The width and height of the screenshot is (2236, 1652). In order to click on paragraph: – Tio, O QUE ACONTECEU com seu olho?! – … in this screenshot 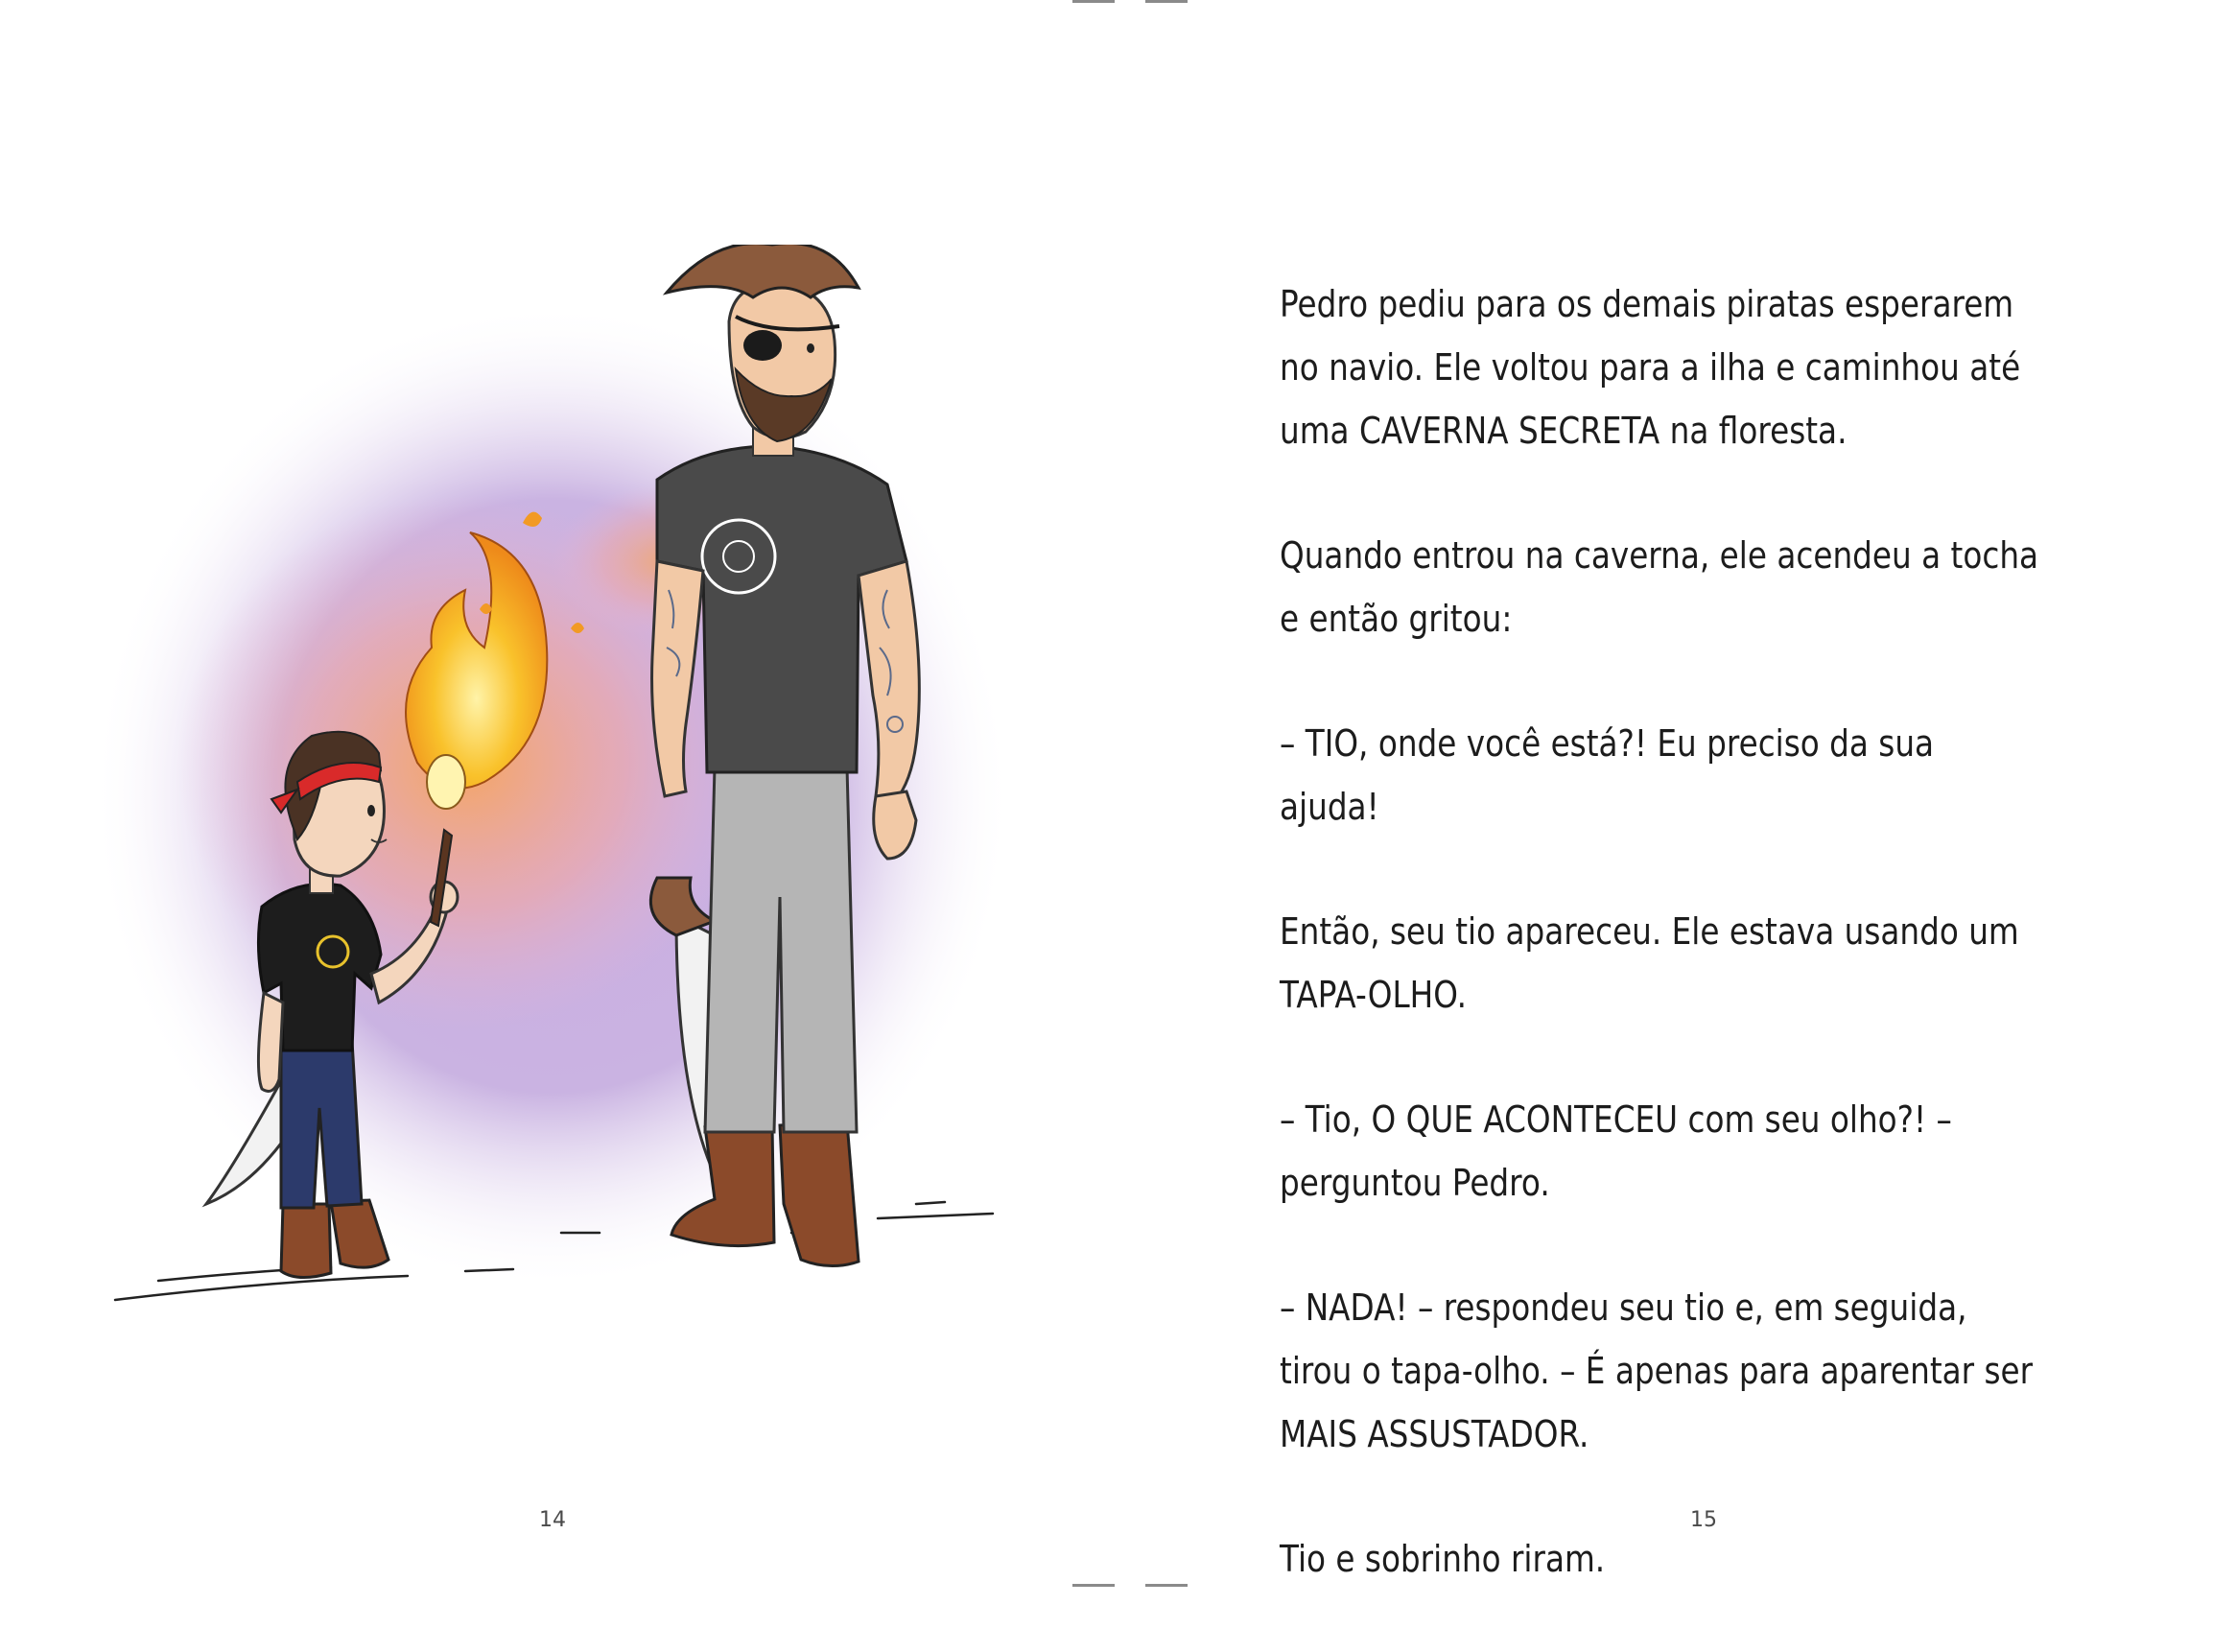, I will do `click(1616, 1151)`.